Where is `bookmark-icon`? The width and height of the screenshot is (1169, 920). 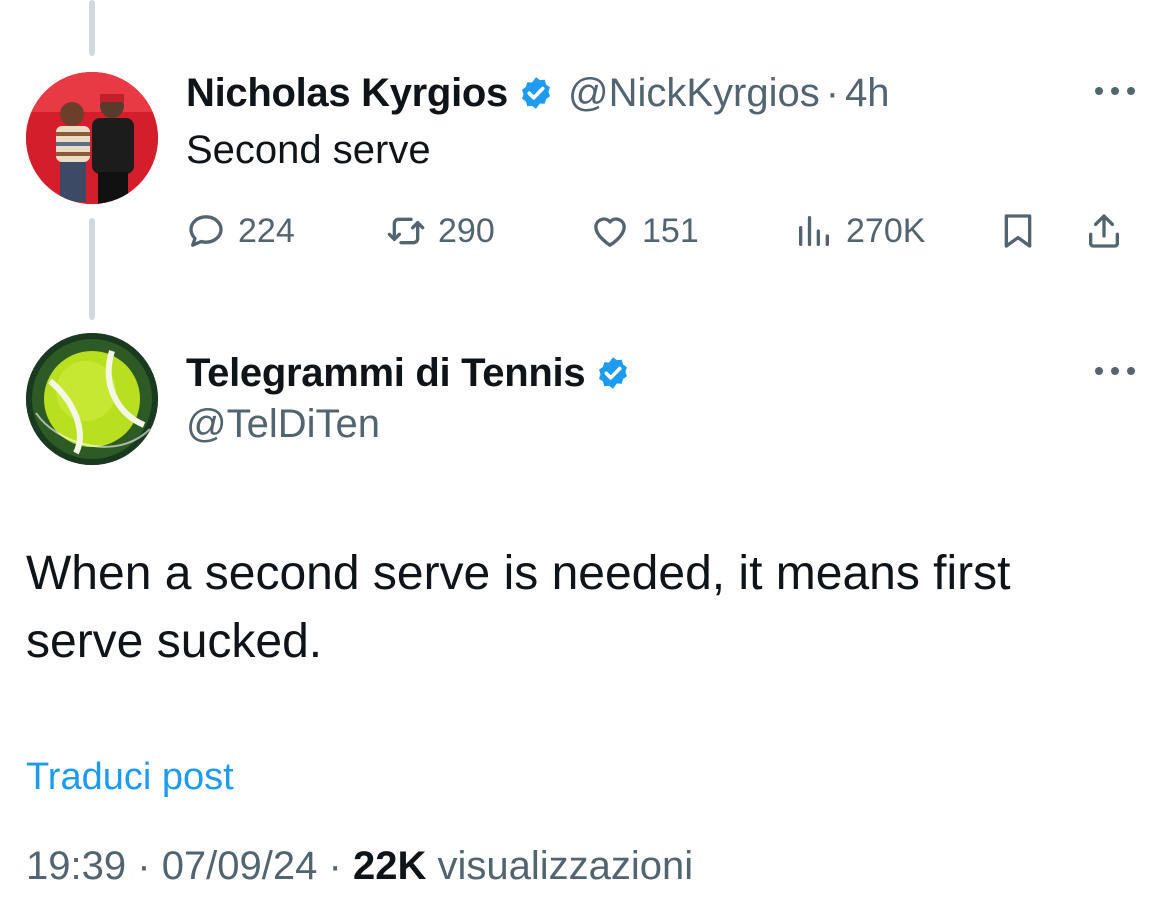
bookmark-icon is located at coordinates (1018, 231).